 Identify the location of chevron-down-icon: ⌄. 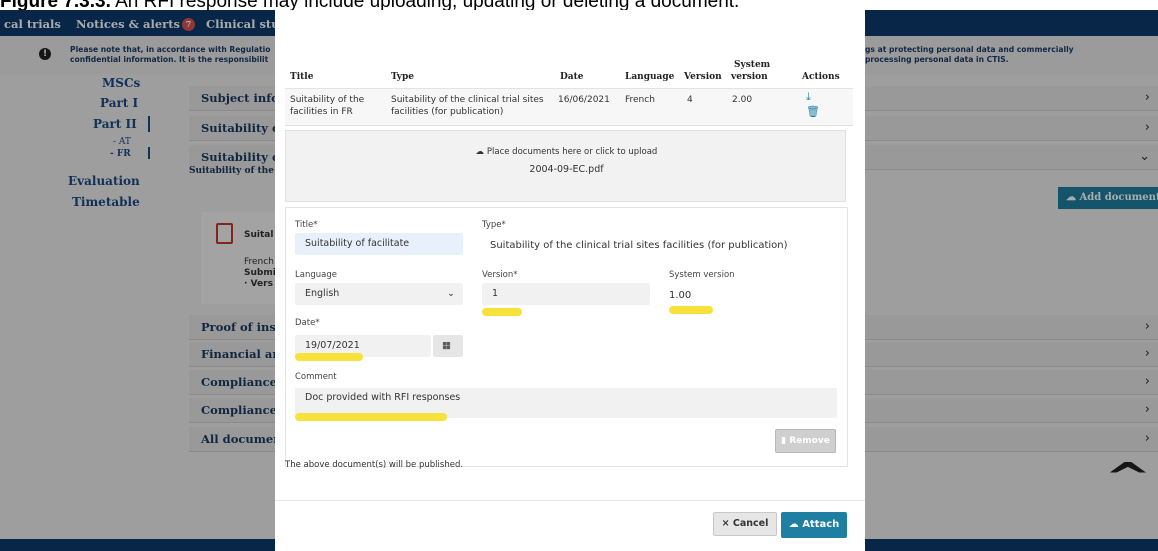
(451, 293).